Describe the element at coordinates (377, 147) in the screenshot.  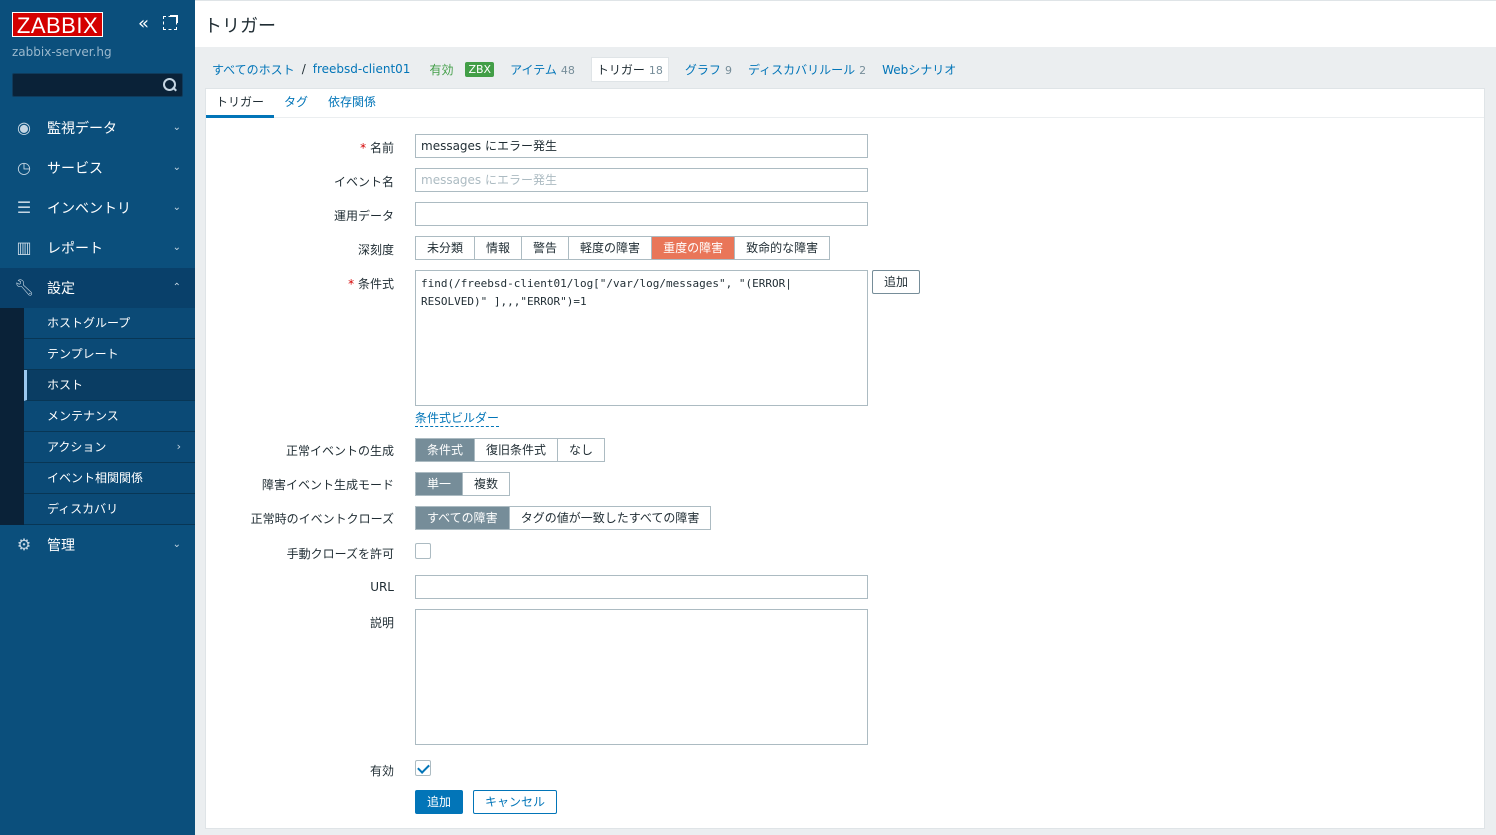
I see `name-label: 名前` at that location.